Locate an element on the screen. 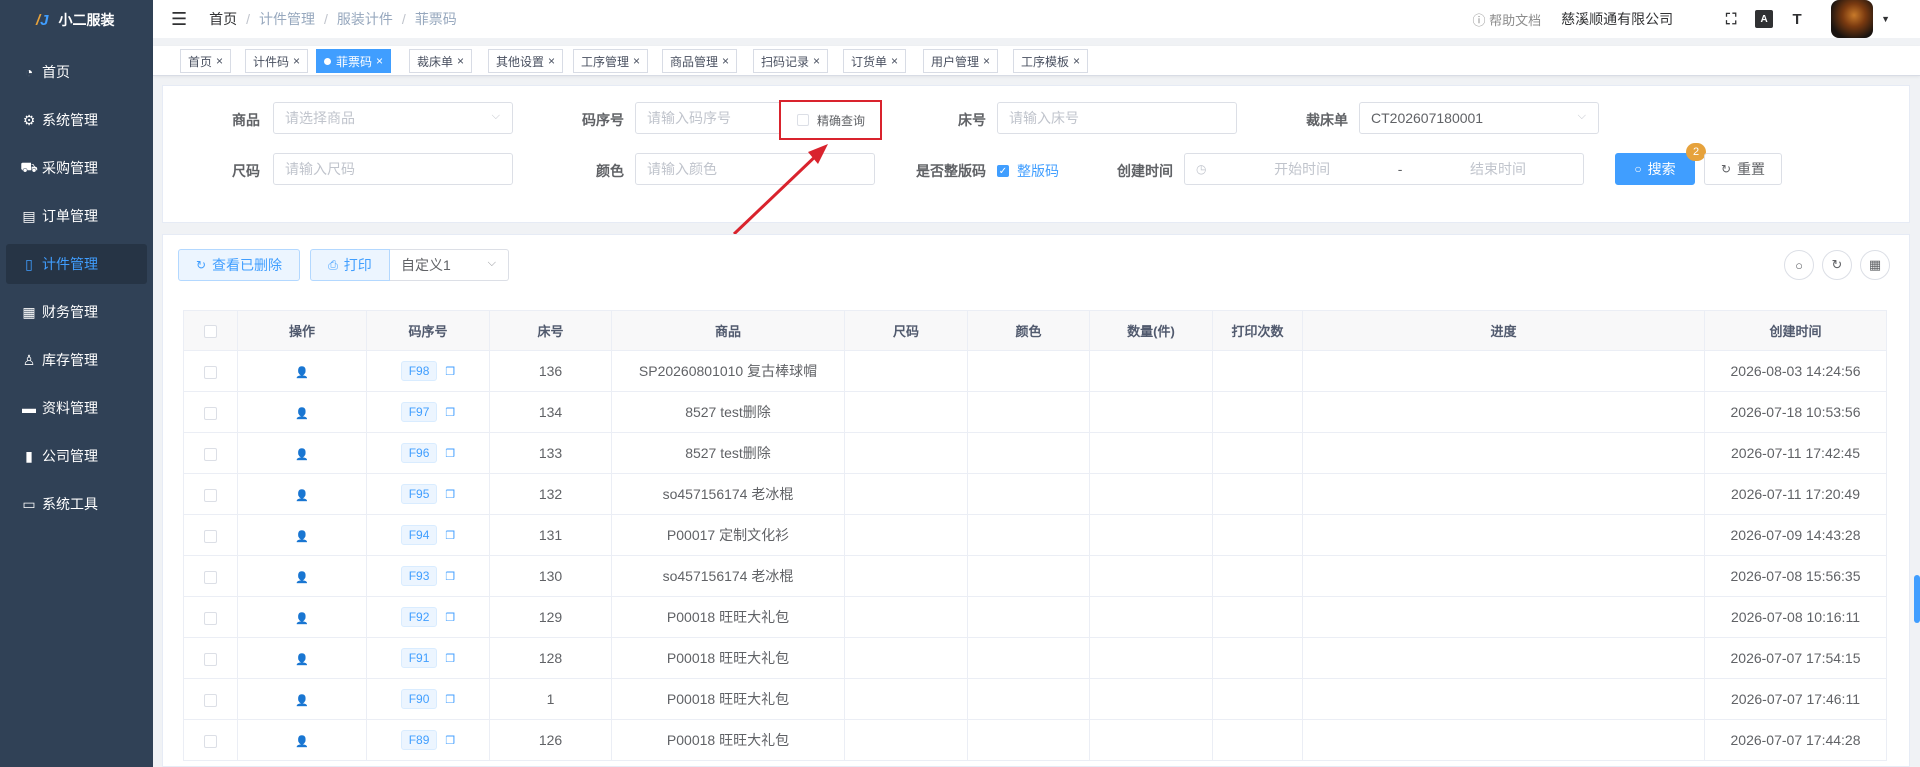 This screenshot has height=767, width=1920. table-row: 👤 F90 ❐ 1 P00018 旺旺大礼包 2026-07-07 17:46:11 is located at coordinates (1035, 699).